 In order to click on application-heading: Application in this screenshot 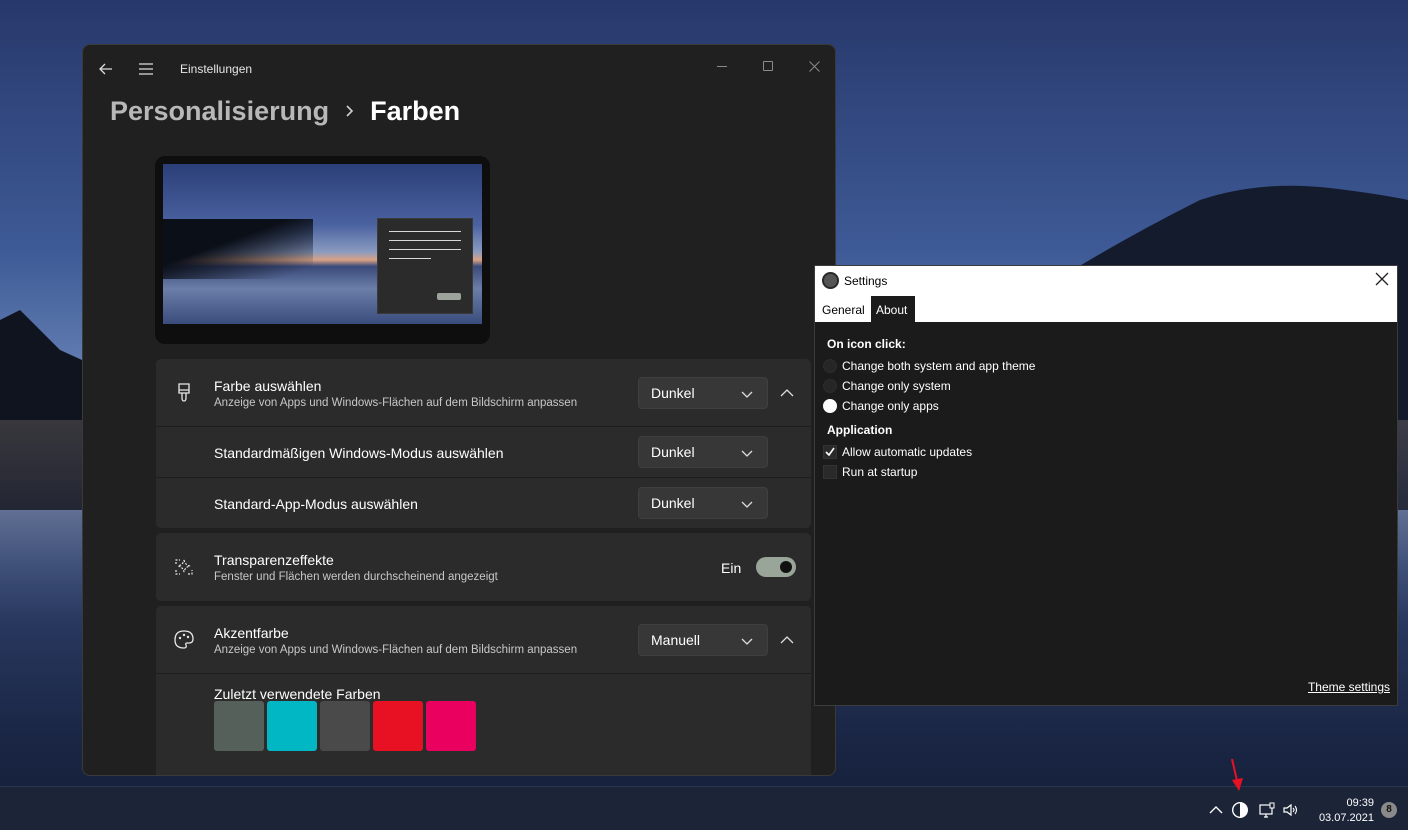, I will do `click(860, 430)`.